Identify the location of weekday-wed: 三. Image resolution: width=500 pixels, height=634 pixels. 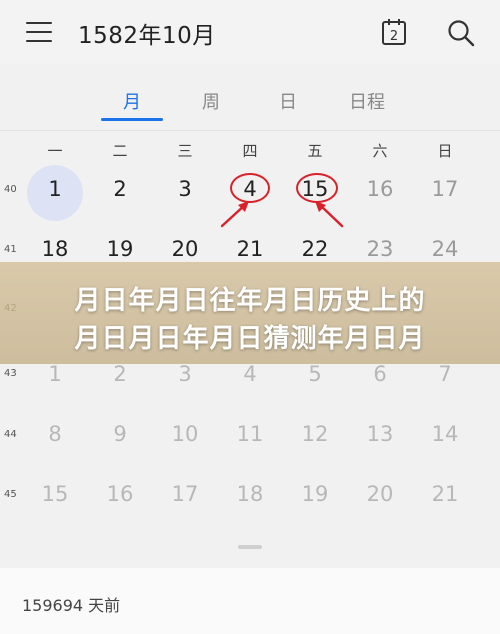
(185, 151).